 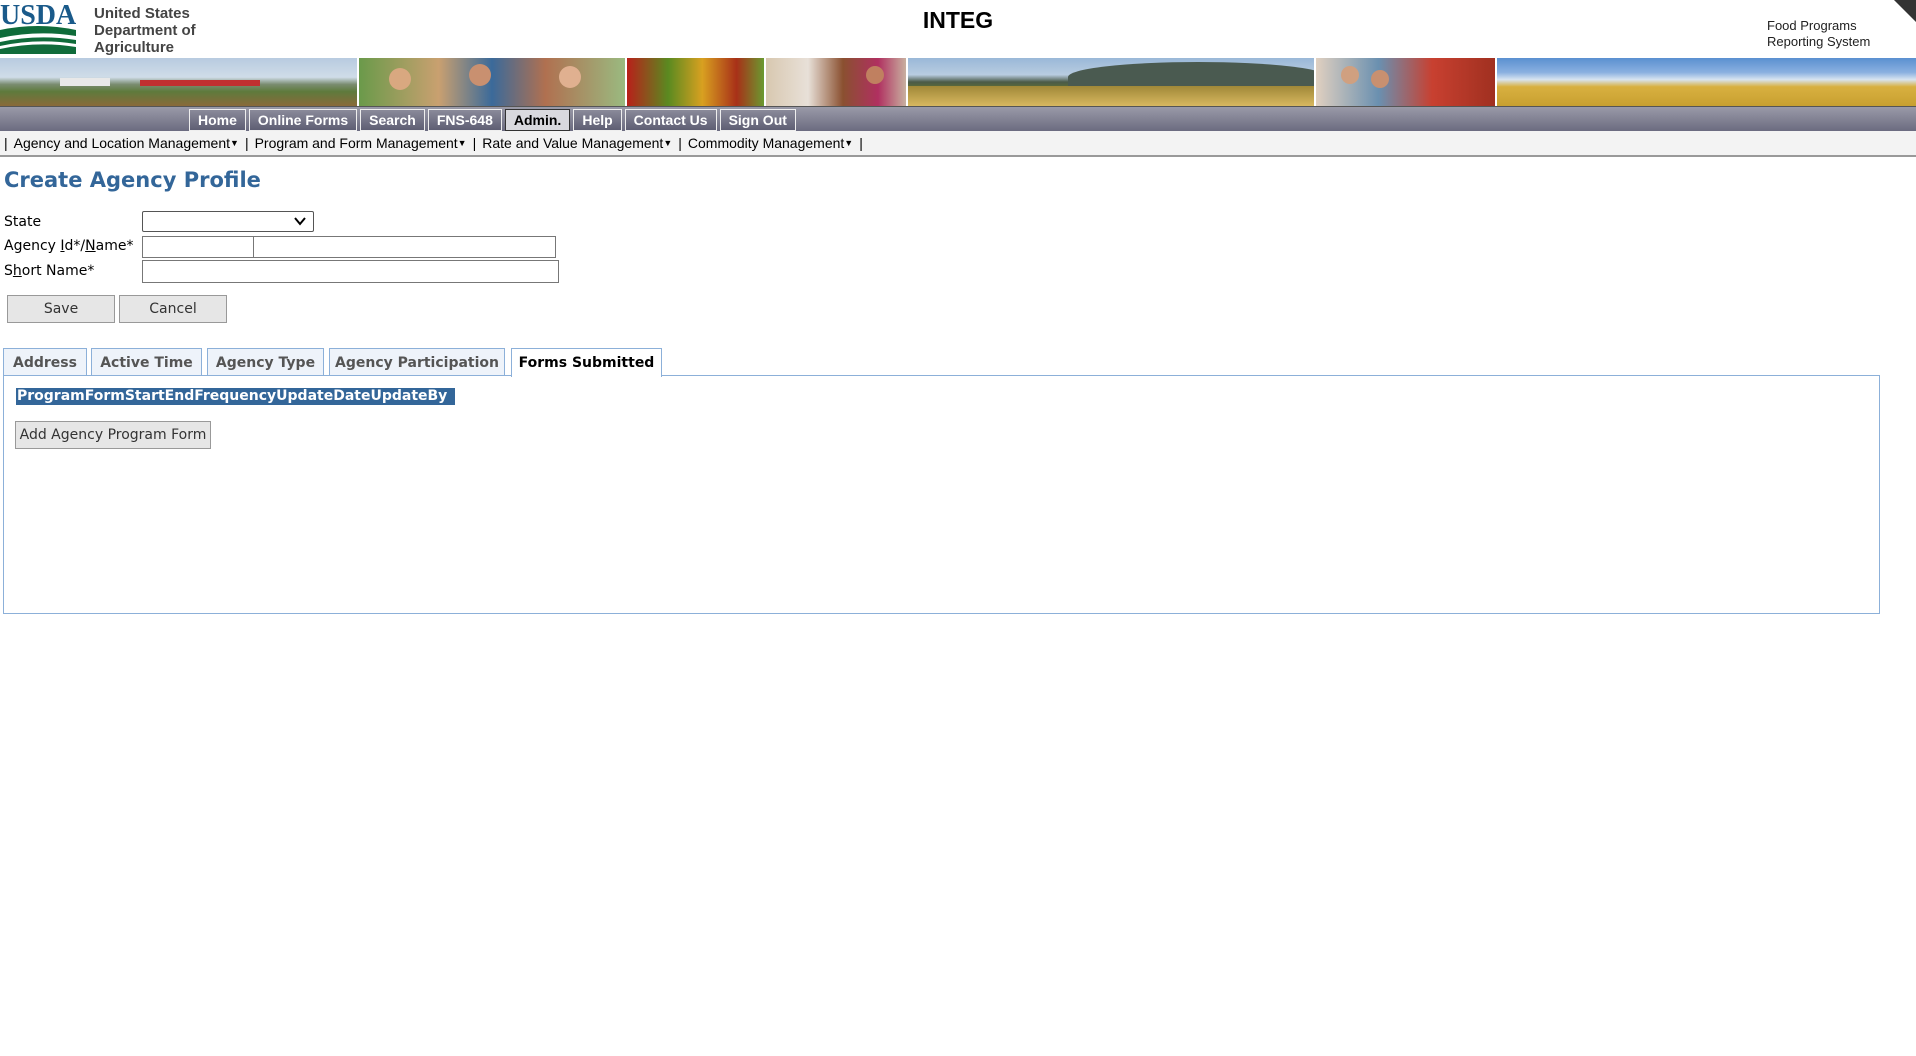 What do you see at coordinates (586, 362) in the screenshot?
I see `tab-forms-submitted: Forms Submitted` at bounding box center [586, 362].